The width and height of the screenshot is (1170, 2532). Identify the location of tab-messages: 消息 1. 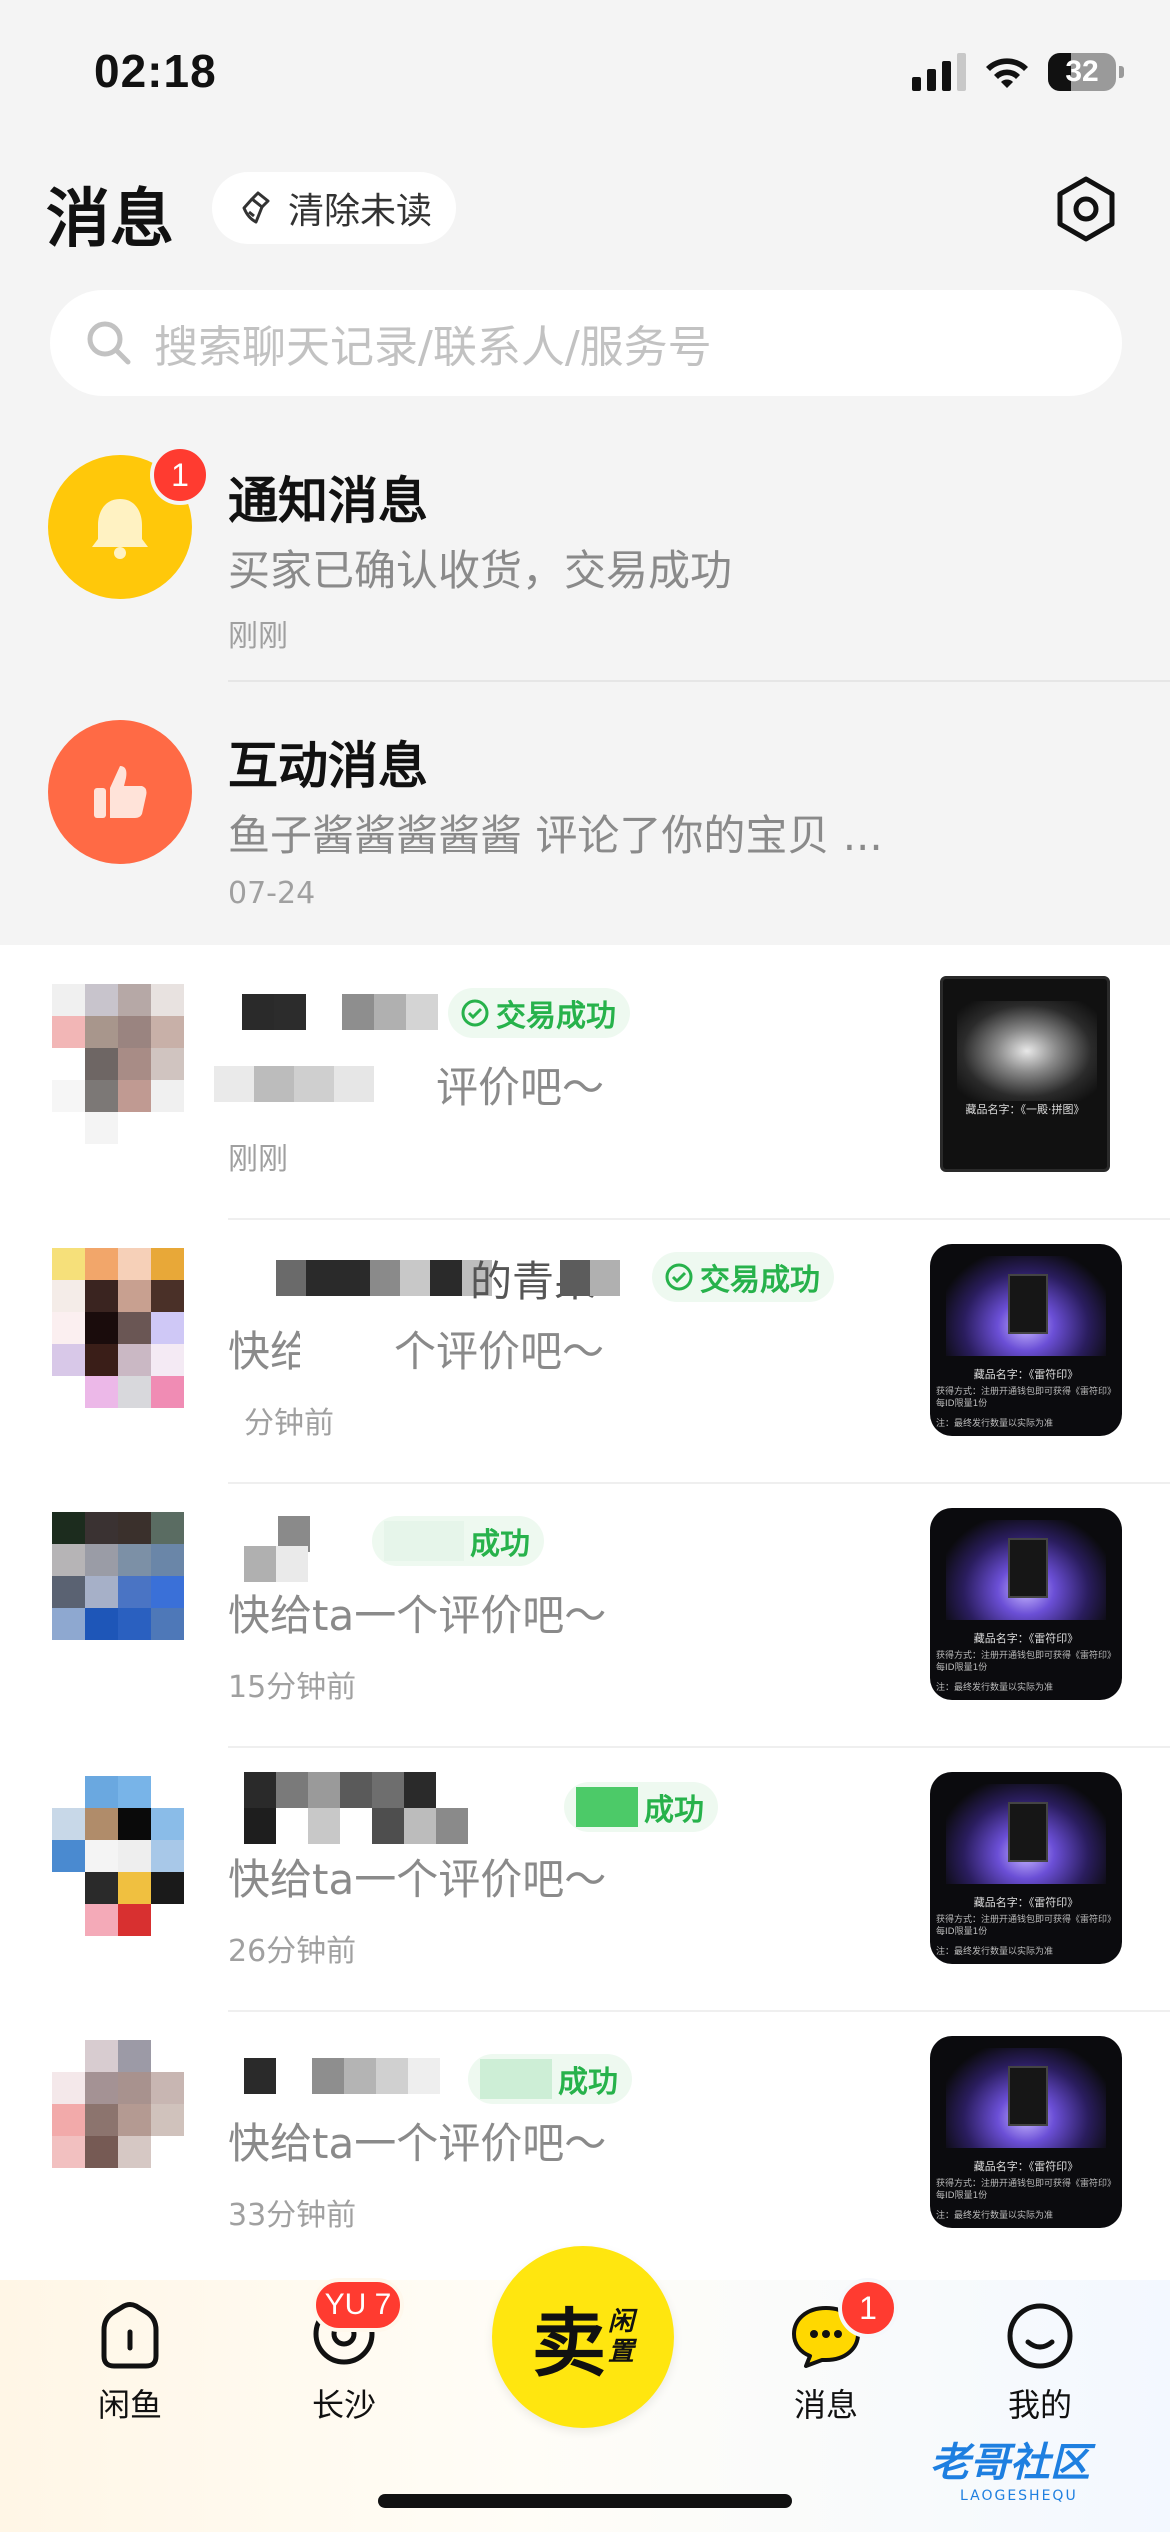
(826, 2352).